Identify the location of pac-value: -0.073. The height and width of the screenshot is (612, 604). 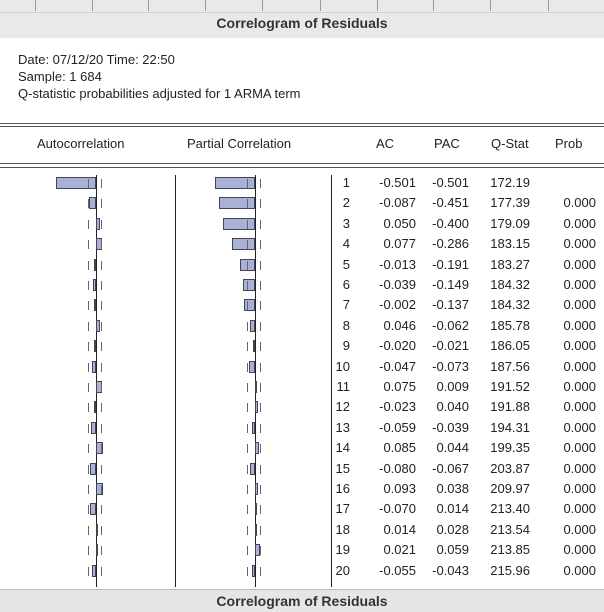
(450, 366).